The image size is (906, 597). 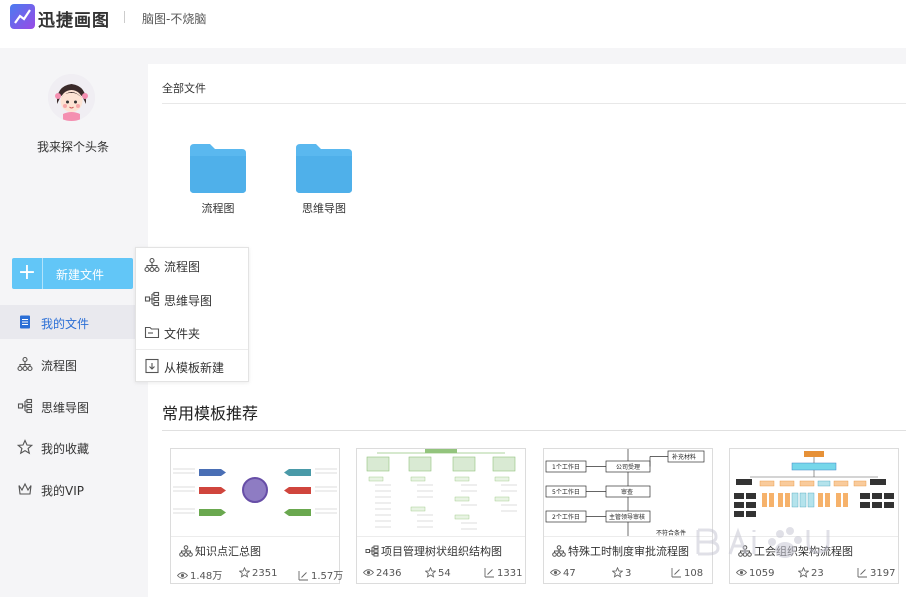 What do you see at coordinates (526, 56) in the screenshot?
I see `main-top-gap` at bounding box center [526, 56].